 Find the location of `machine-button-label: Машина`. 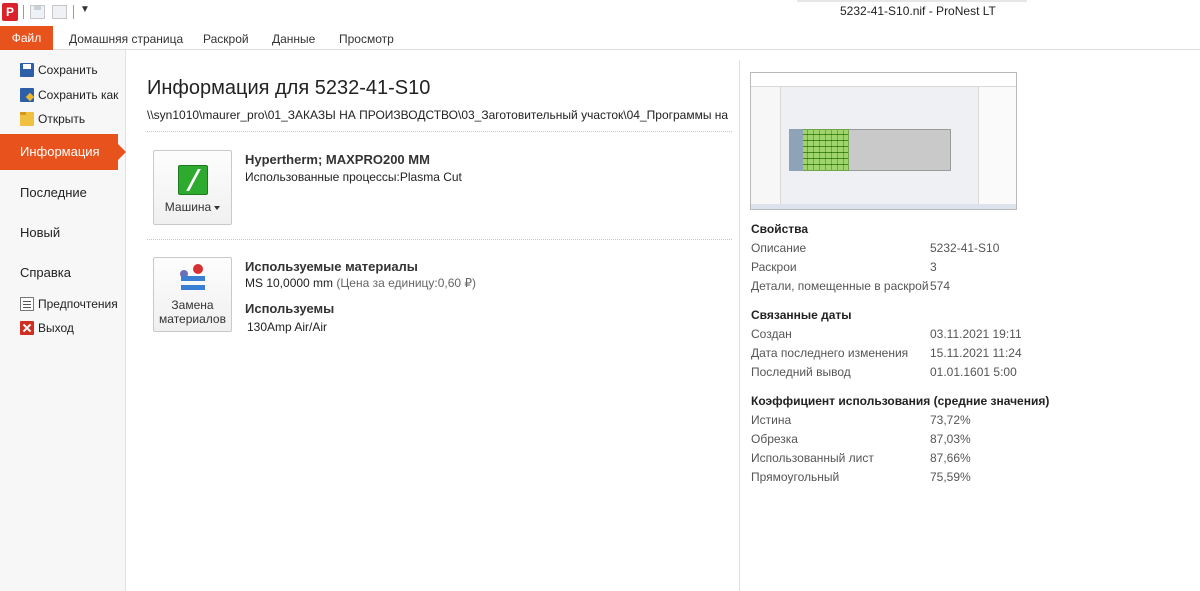

machine-button-label: Машина is located at coordinates (192, 207).